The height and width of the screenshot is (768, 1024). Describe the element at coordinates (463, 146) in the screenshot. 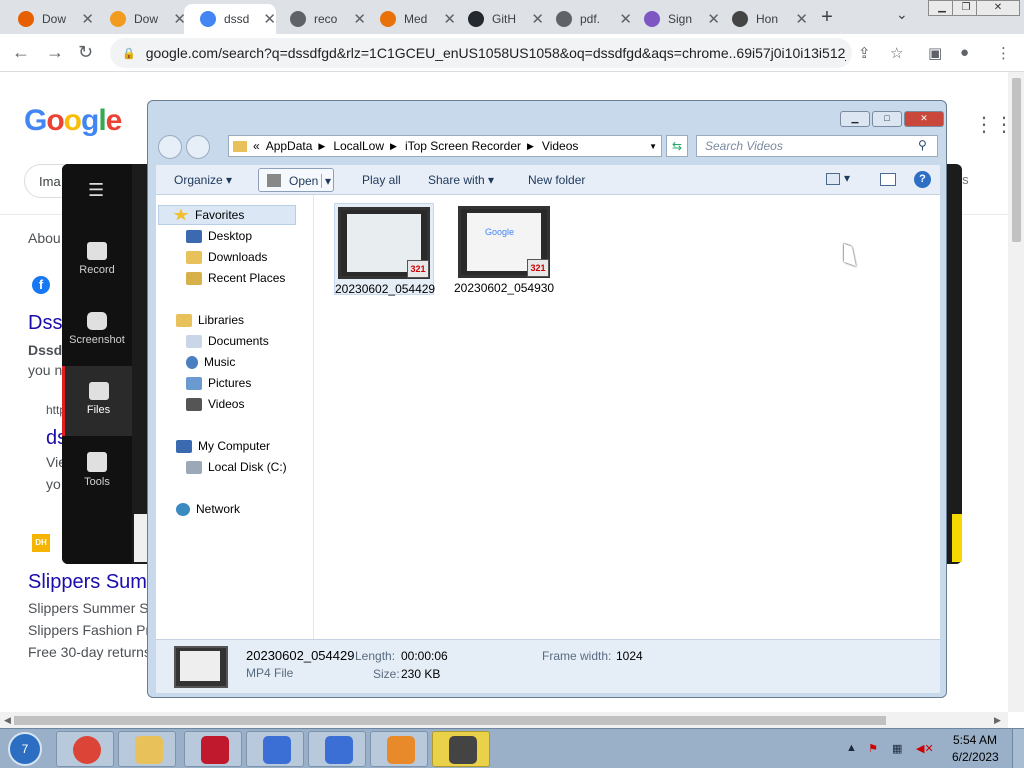

I see `breadcrumb-itop: iTop Screen Recorder` at that location.